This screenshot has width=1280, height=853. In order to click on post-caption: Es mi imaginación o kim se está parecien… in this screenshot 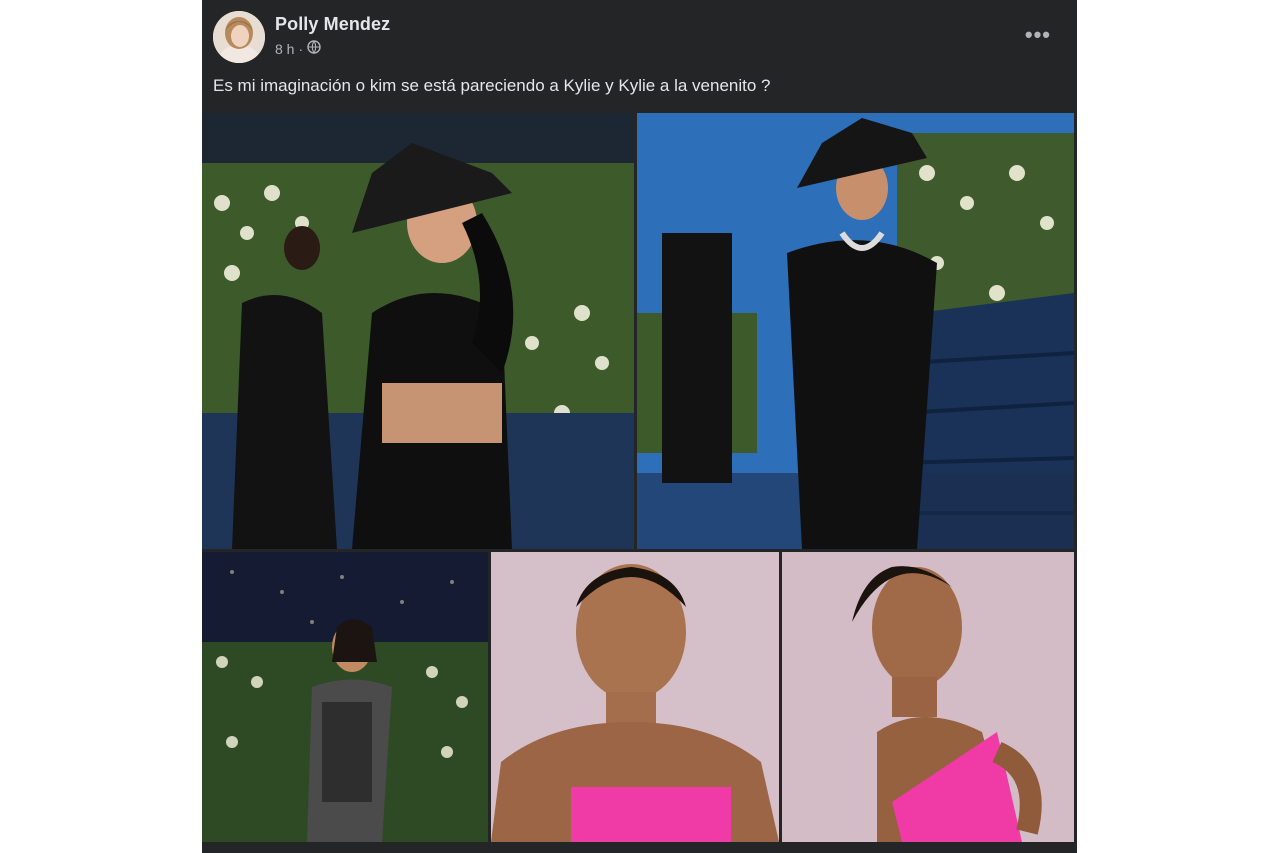, I will do `click(492, 85)`.